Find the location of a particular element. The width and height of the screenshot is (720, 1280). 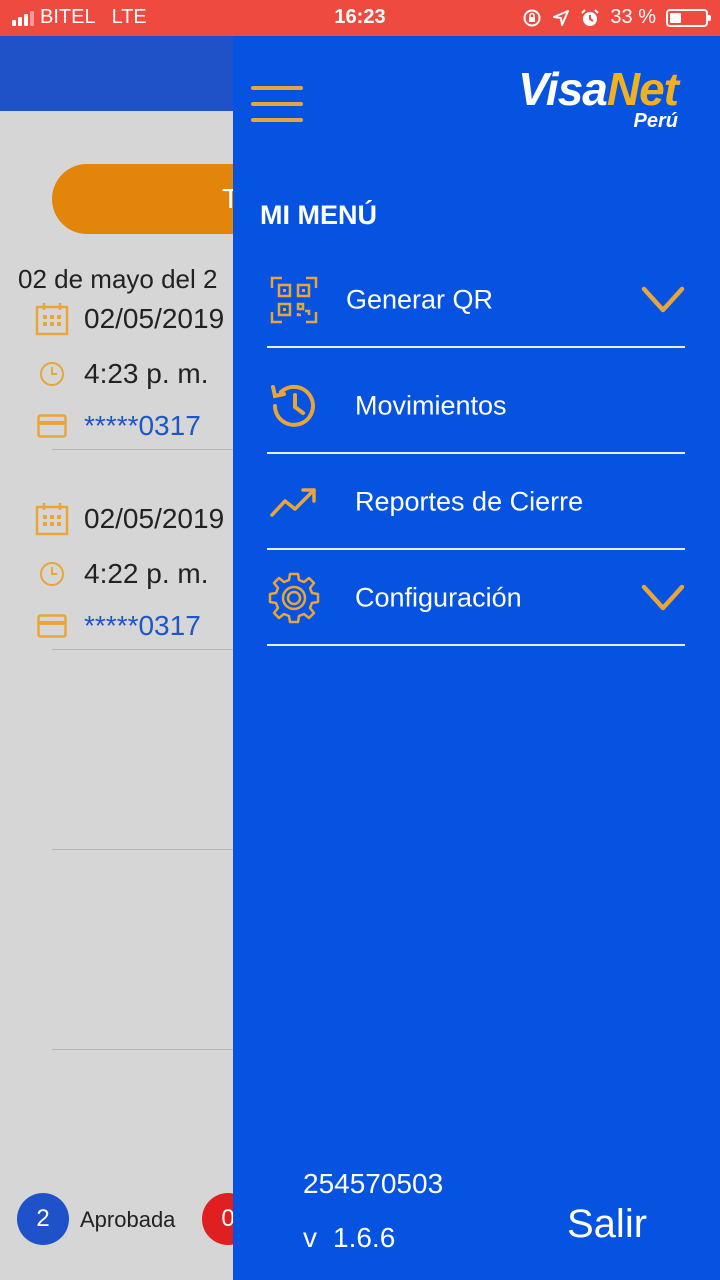

status-bar: BITEL LTE 16:23 33 % is located at coordinates (360, 18).